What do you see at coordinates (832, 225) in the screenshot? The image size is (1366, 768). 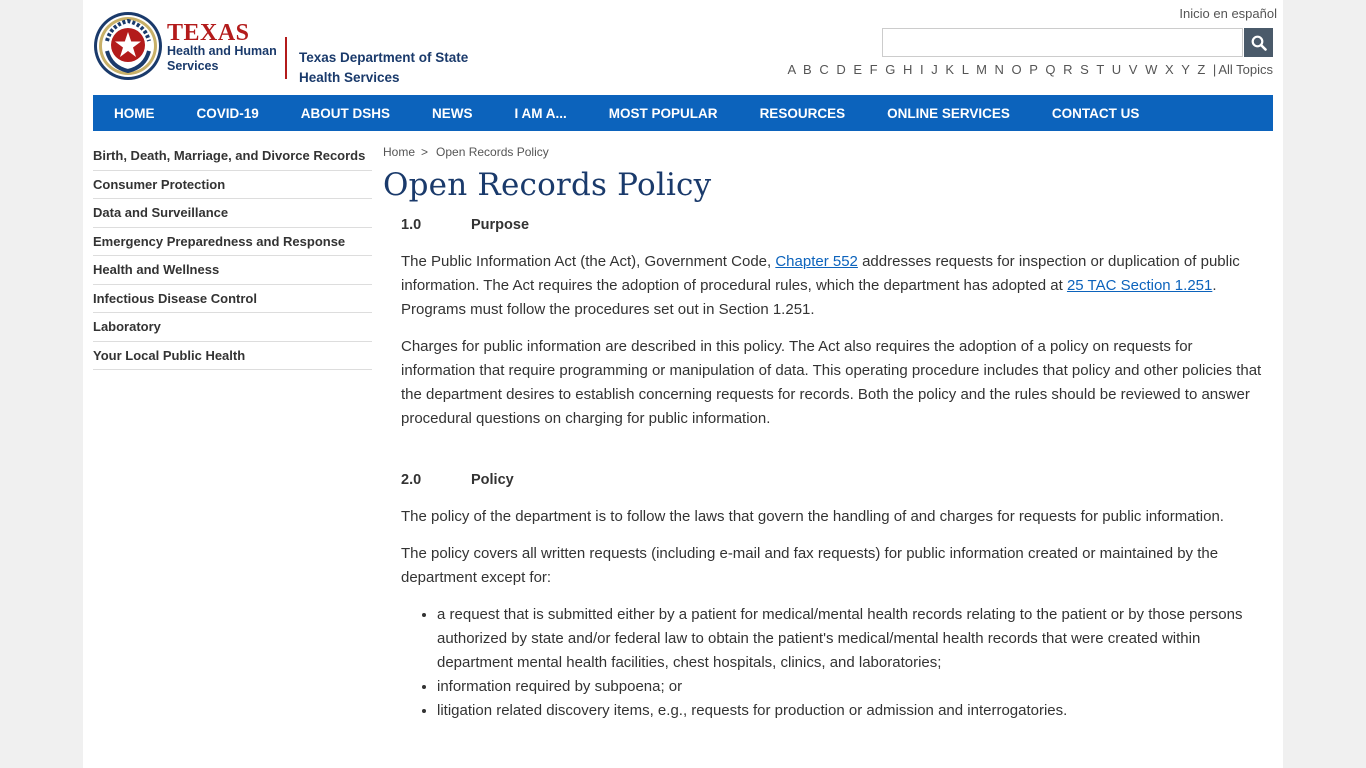 I see `section-heading-purpose: 1.0 Purpose` at bounding box center [832, 225].